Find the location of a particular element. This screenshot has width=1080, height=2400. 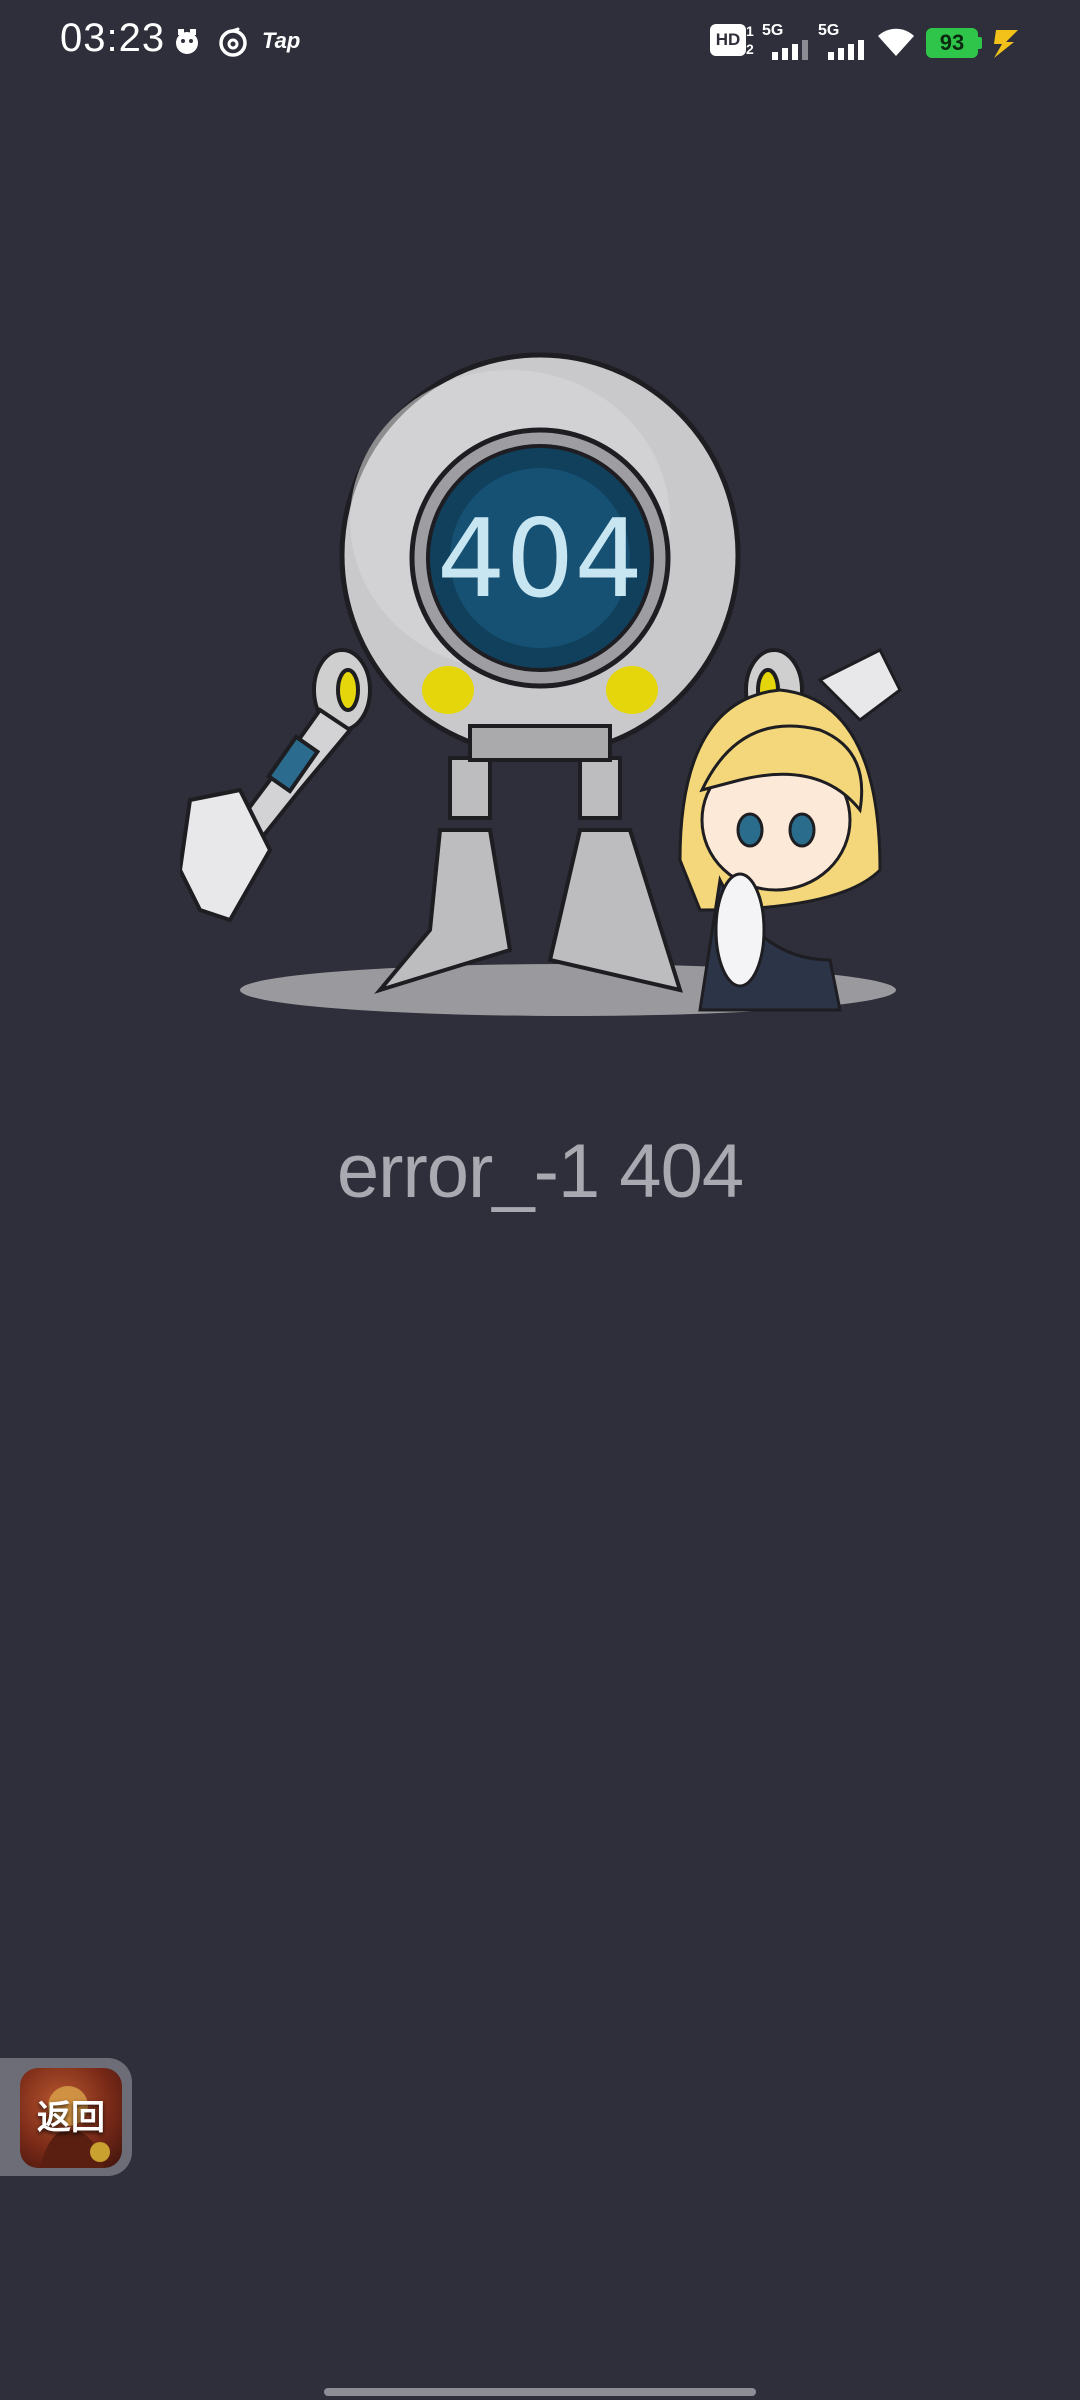

sitting-girl is located at coordinates (790, 829).